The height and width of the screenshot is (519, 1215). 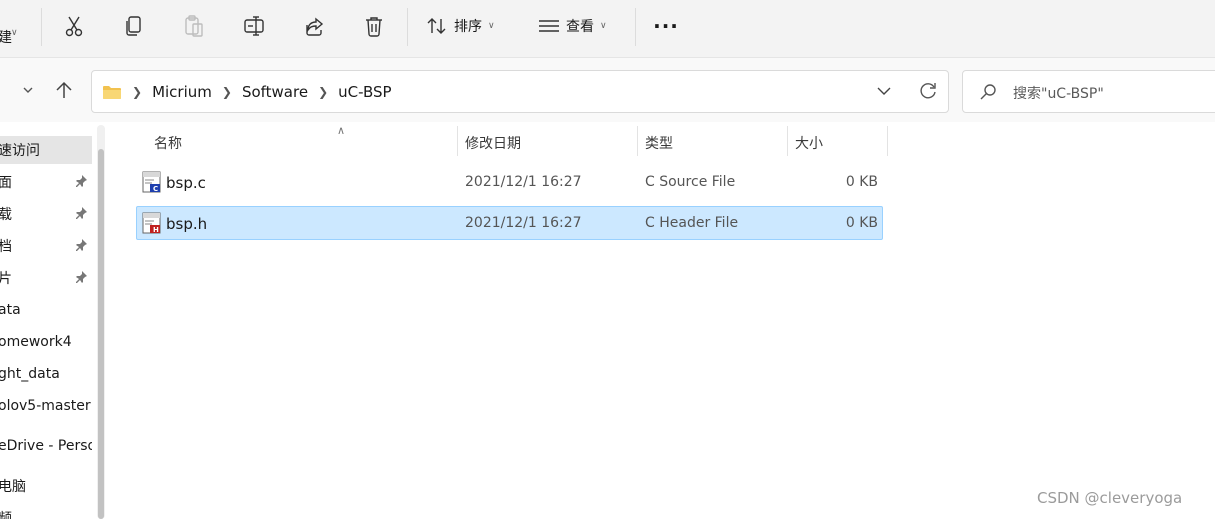 What do you see at coordinates (151, 223) in the screenshot?
I see `c-header-file-icon: H` at bounding box center [151, 223].